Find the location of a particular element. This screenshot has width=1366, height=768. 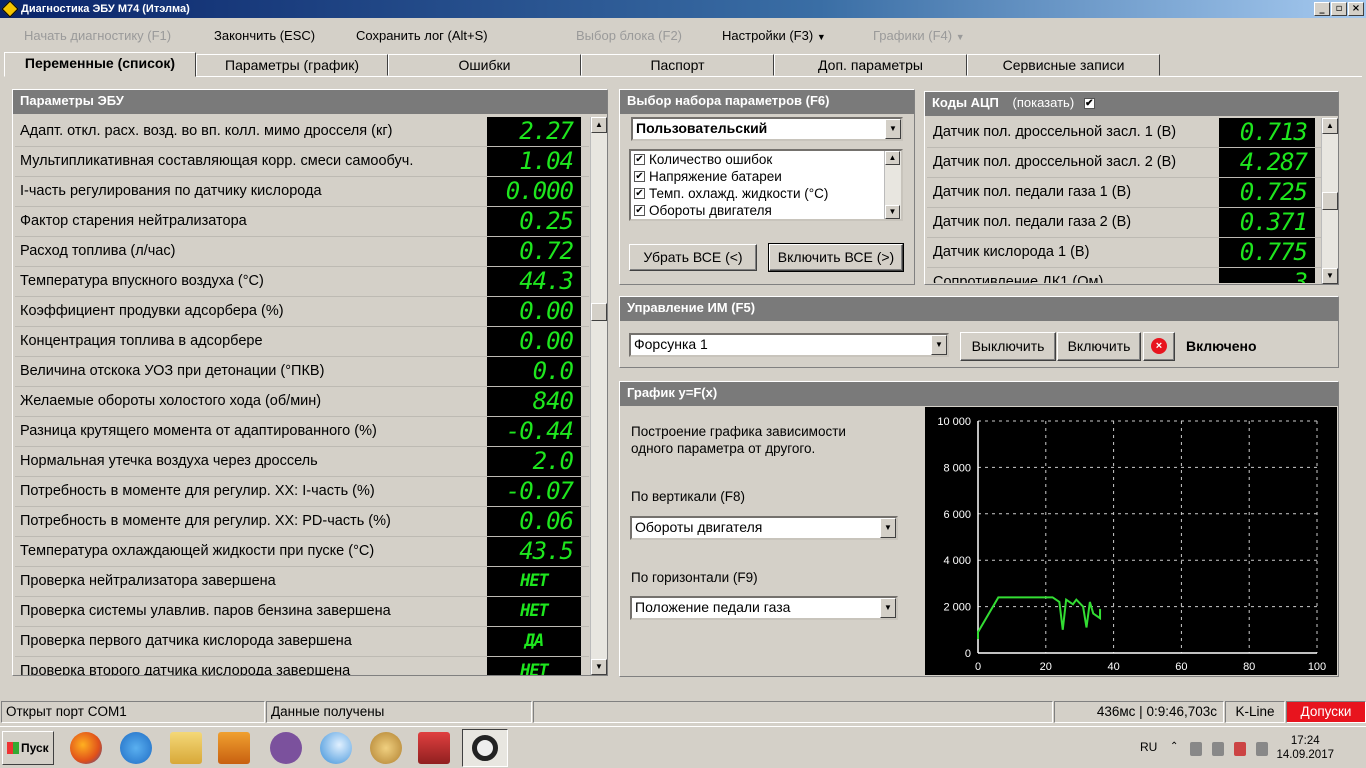

firefox-icon is located at coordinates (86, 748).